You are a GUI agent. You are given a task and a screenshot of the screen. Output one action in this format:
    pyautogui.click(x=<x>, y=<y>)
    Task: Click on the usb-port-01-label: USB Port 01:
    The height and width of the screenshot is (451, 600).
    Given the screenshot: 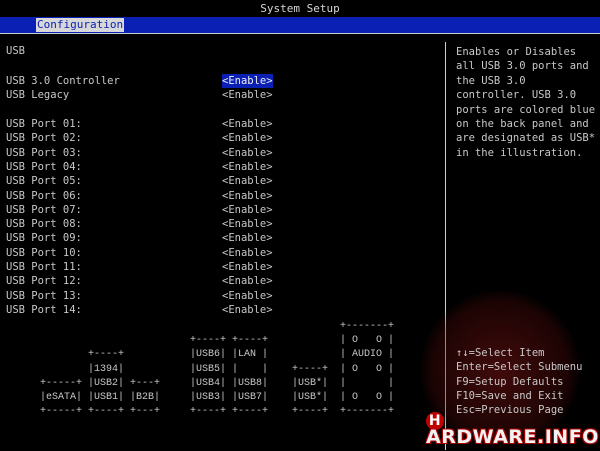 What is the action you would take?
    pyautogui.click(x=44, y=124)
    